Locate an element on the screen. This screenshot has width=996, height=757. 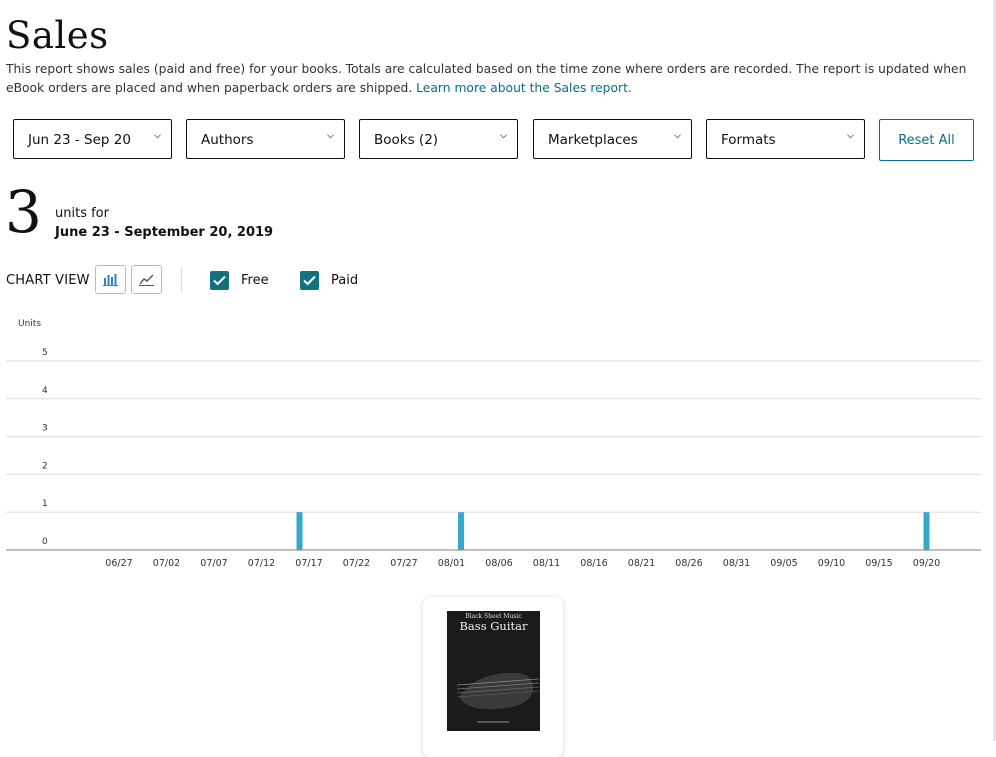
reset-all-label: Reset All is located at coordinates (926, 140).